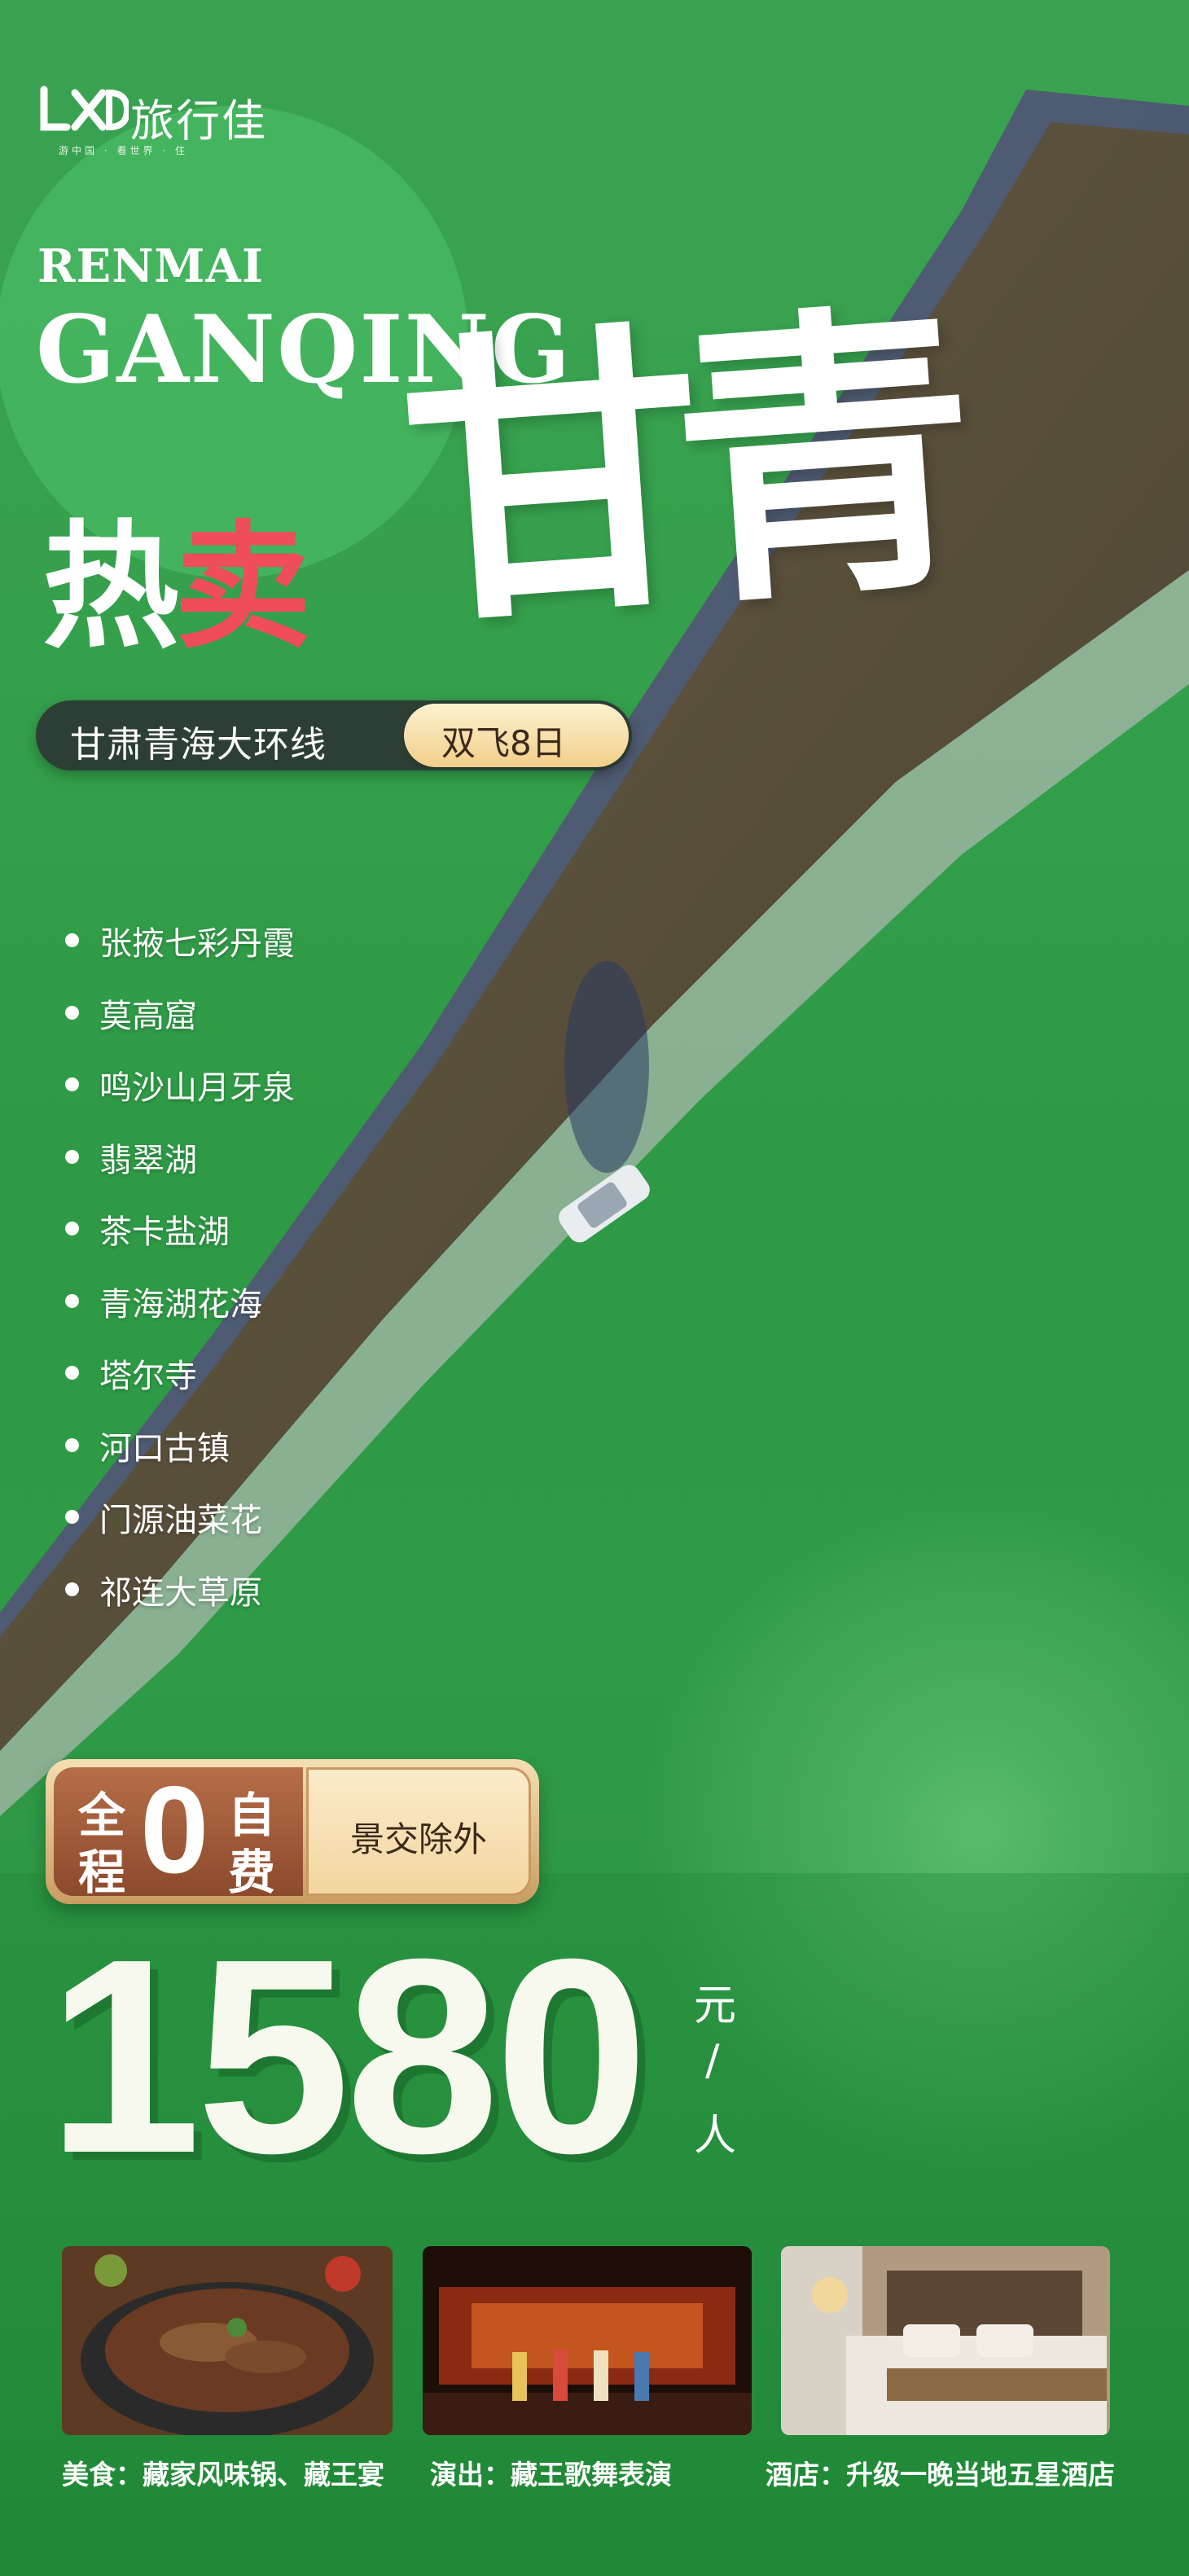  Describe the element at coordinates (181, 1304) in the screenshot. I see `attraction-label: 青海湖花海` at that location.